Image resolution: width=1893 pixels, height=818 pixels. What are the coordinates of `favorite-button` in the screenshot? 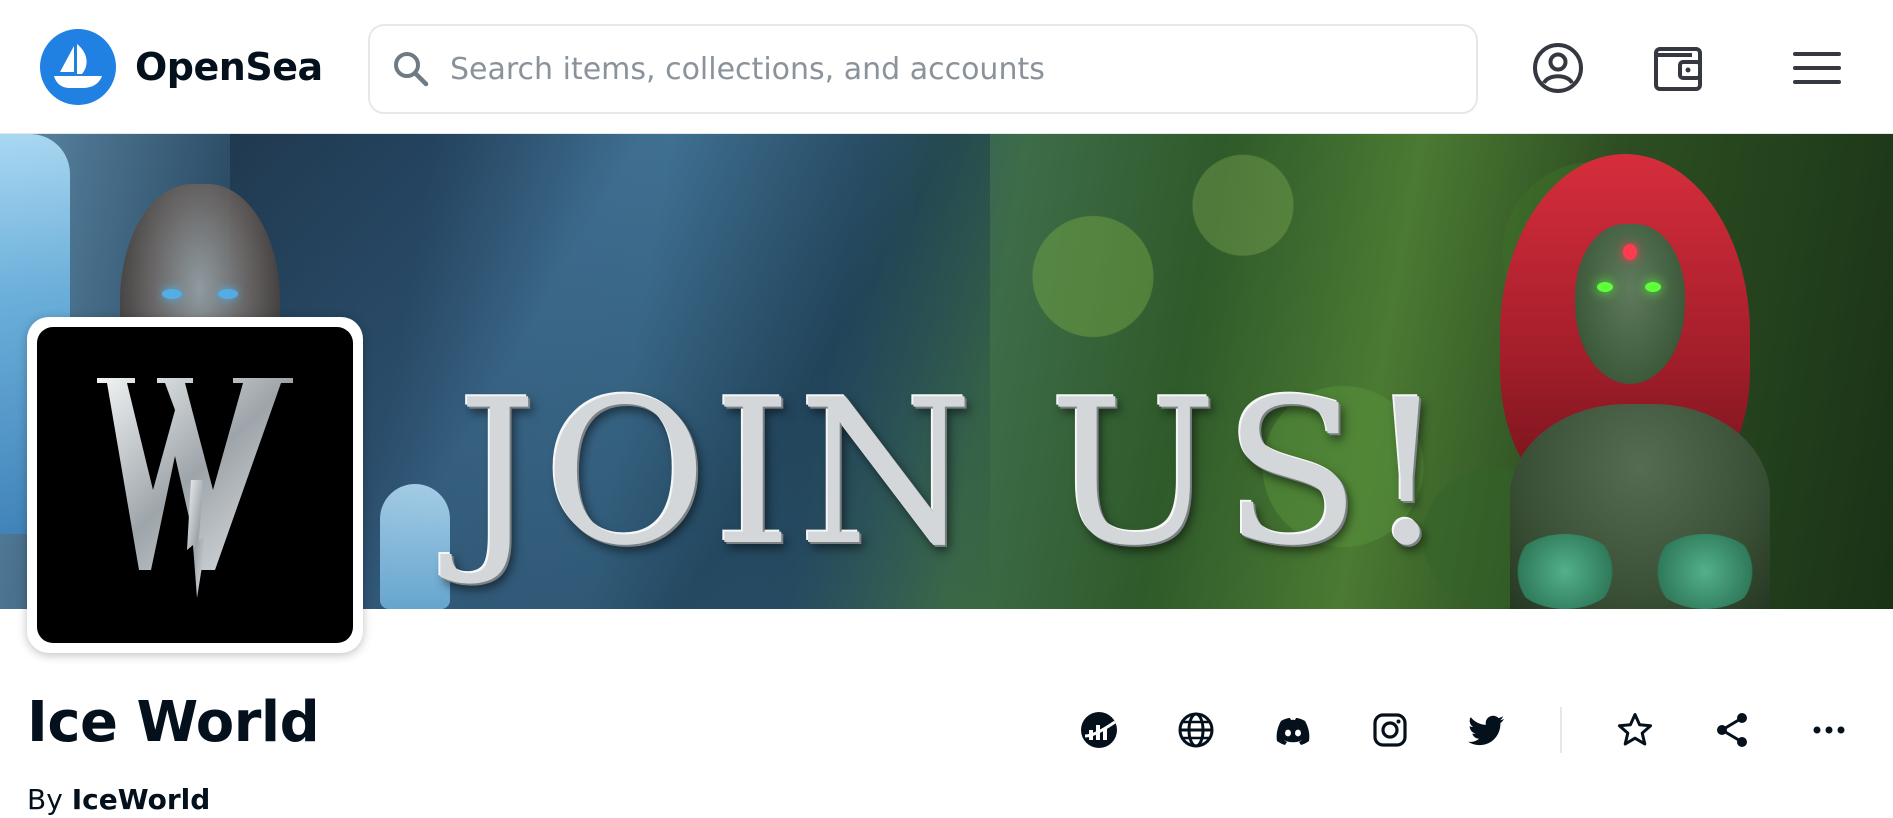 It's located at (1635, 730).